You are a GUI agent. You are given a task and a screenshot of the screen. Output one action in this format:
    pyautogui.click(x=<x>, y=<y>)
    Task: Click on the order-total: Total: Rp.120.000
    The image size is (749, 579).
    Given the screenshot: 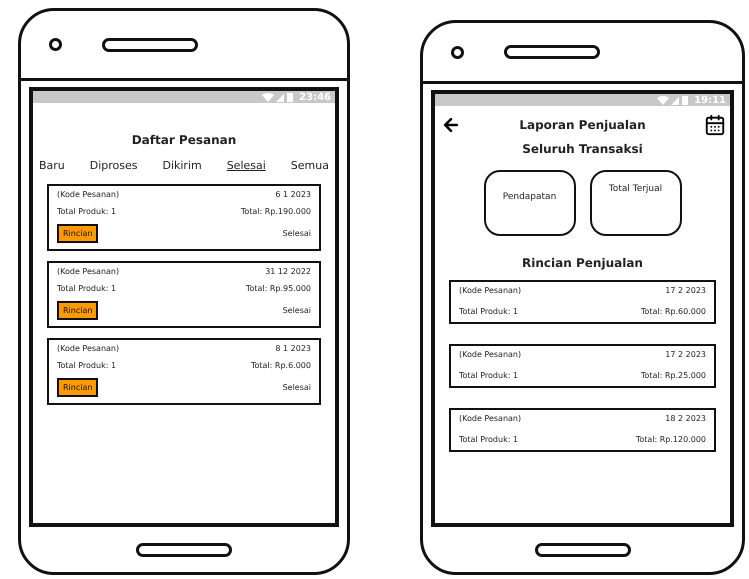 What is the action you would take?
    pyautogui.click(x=671, y=439)
    